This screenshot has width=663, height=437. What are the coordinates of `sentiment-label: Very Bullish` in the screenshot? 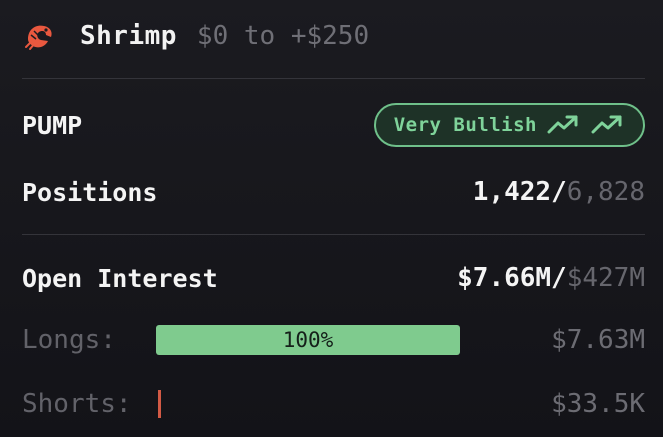 It's located at (465, 125).